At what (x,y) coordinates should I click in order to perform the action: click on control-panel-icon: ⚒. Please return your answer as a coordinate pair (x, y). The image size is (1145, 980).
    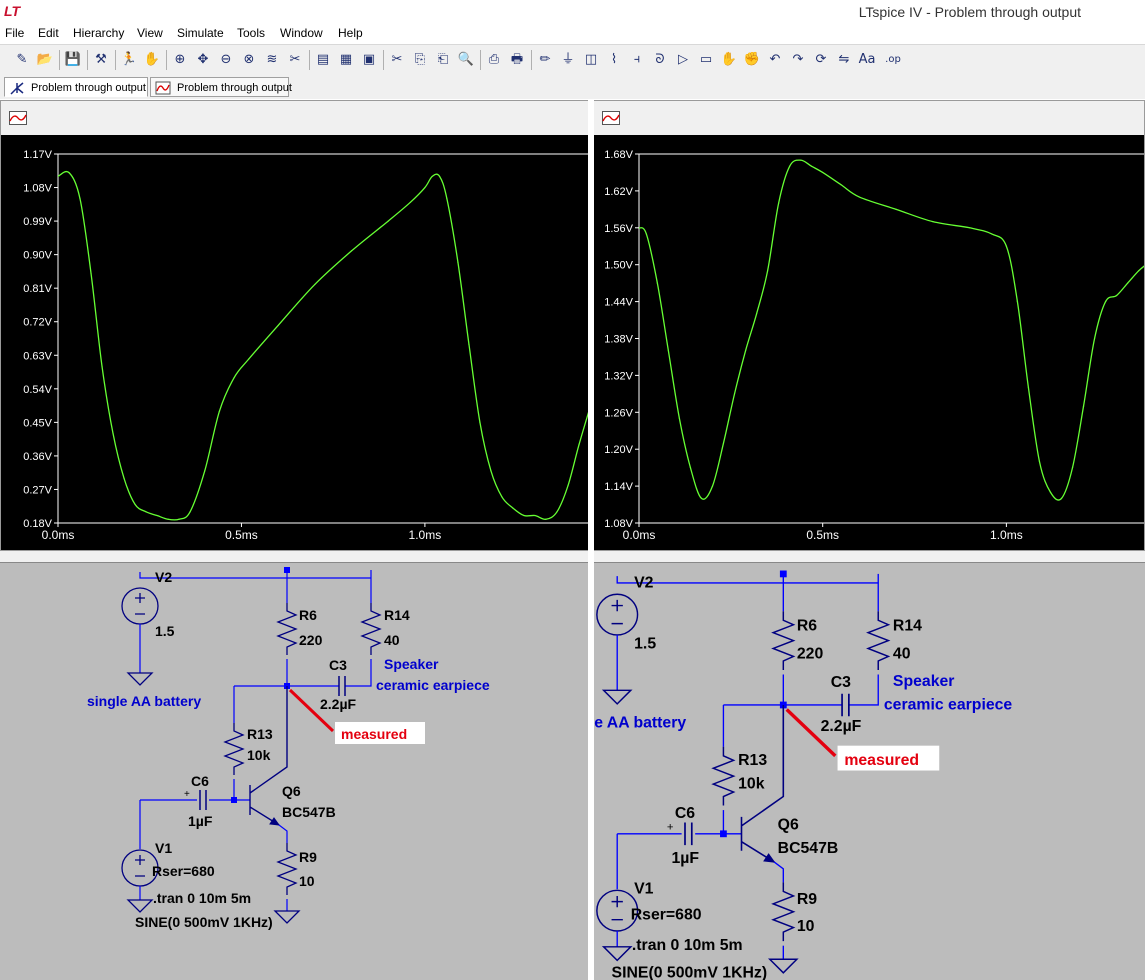
    Looking at the image, I should click on (101, 60).